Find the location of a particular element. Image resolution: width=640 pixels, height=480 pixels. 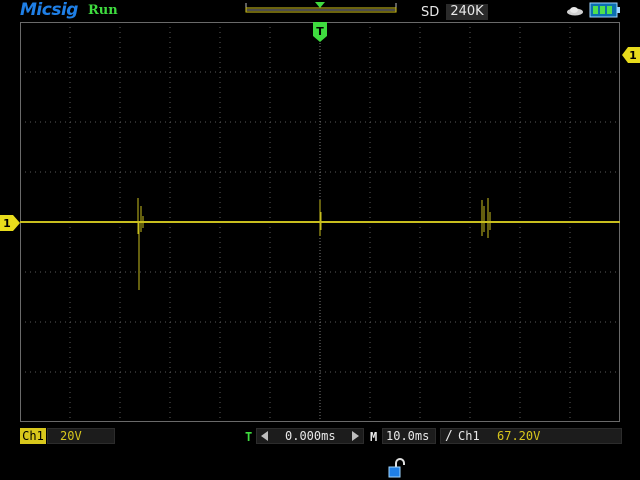

brand-logo: Micsig is located at coordinates (49, 10).